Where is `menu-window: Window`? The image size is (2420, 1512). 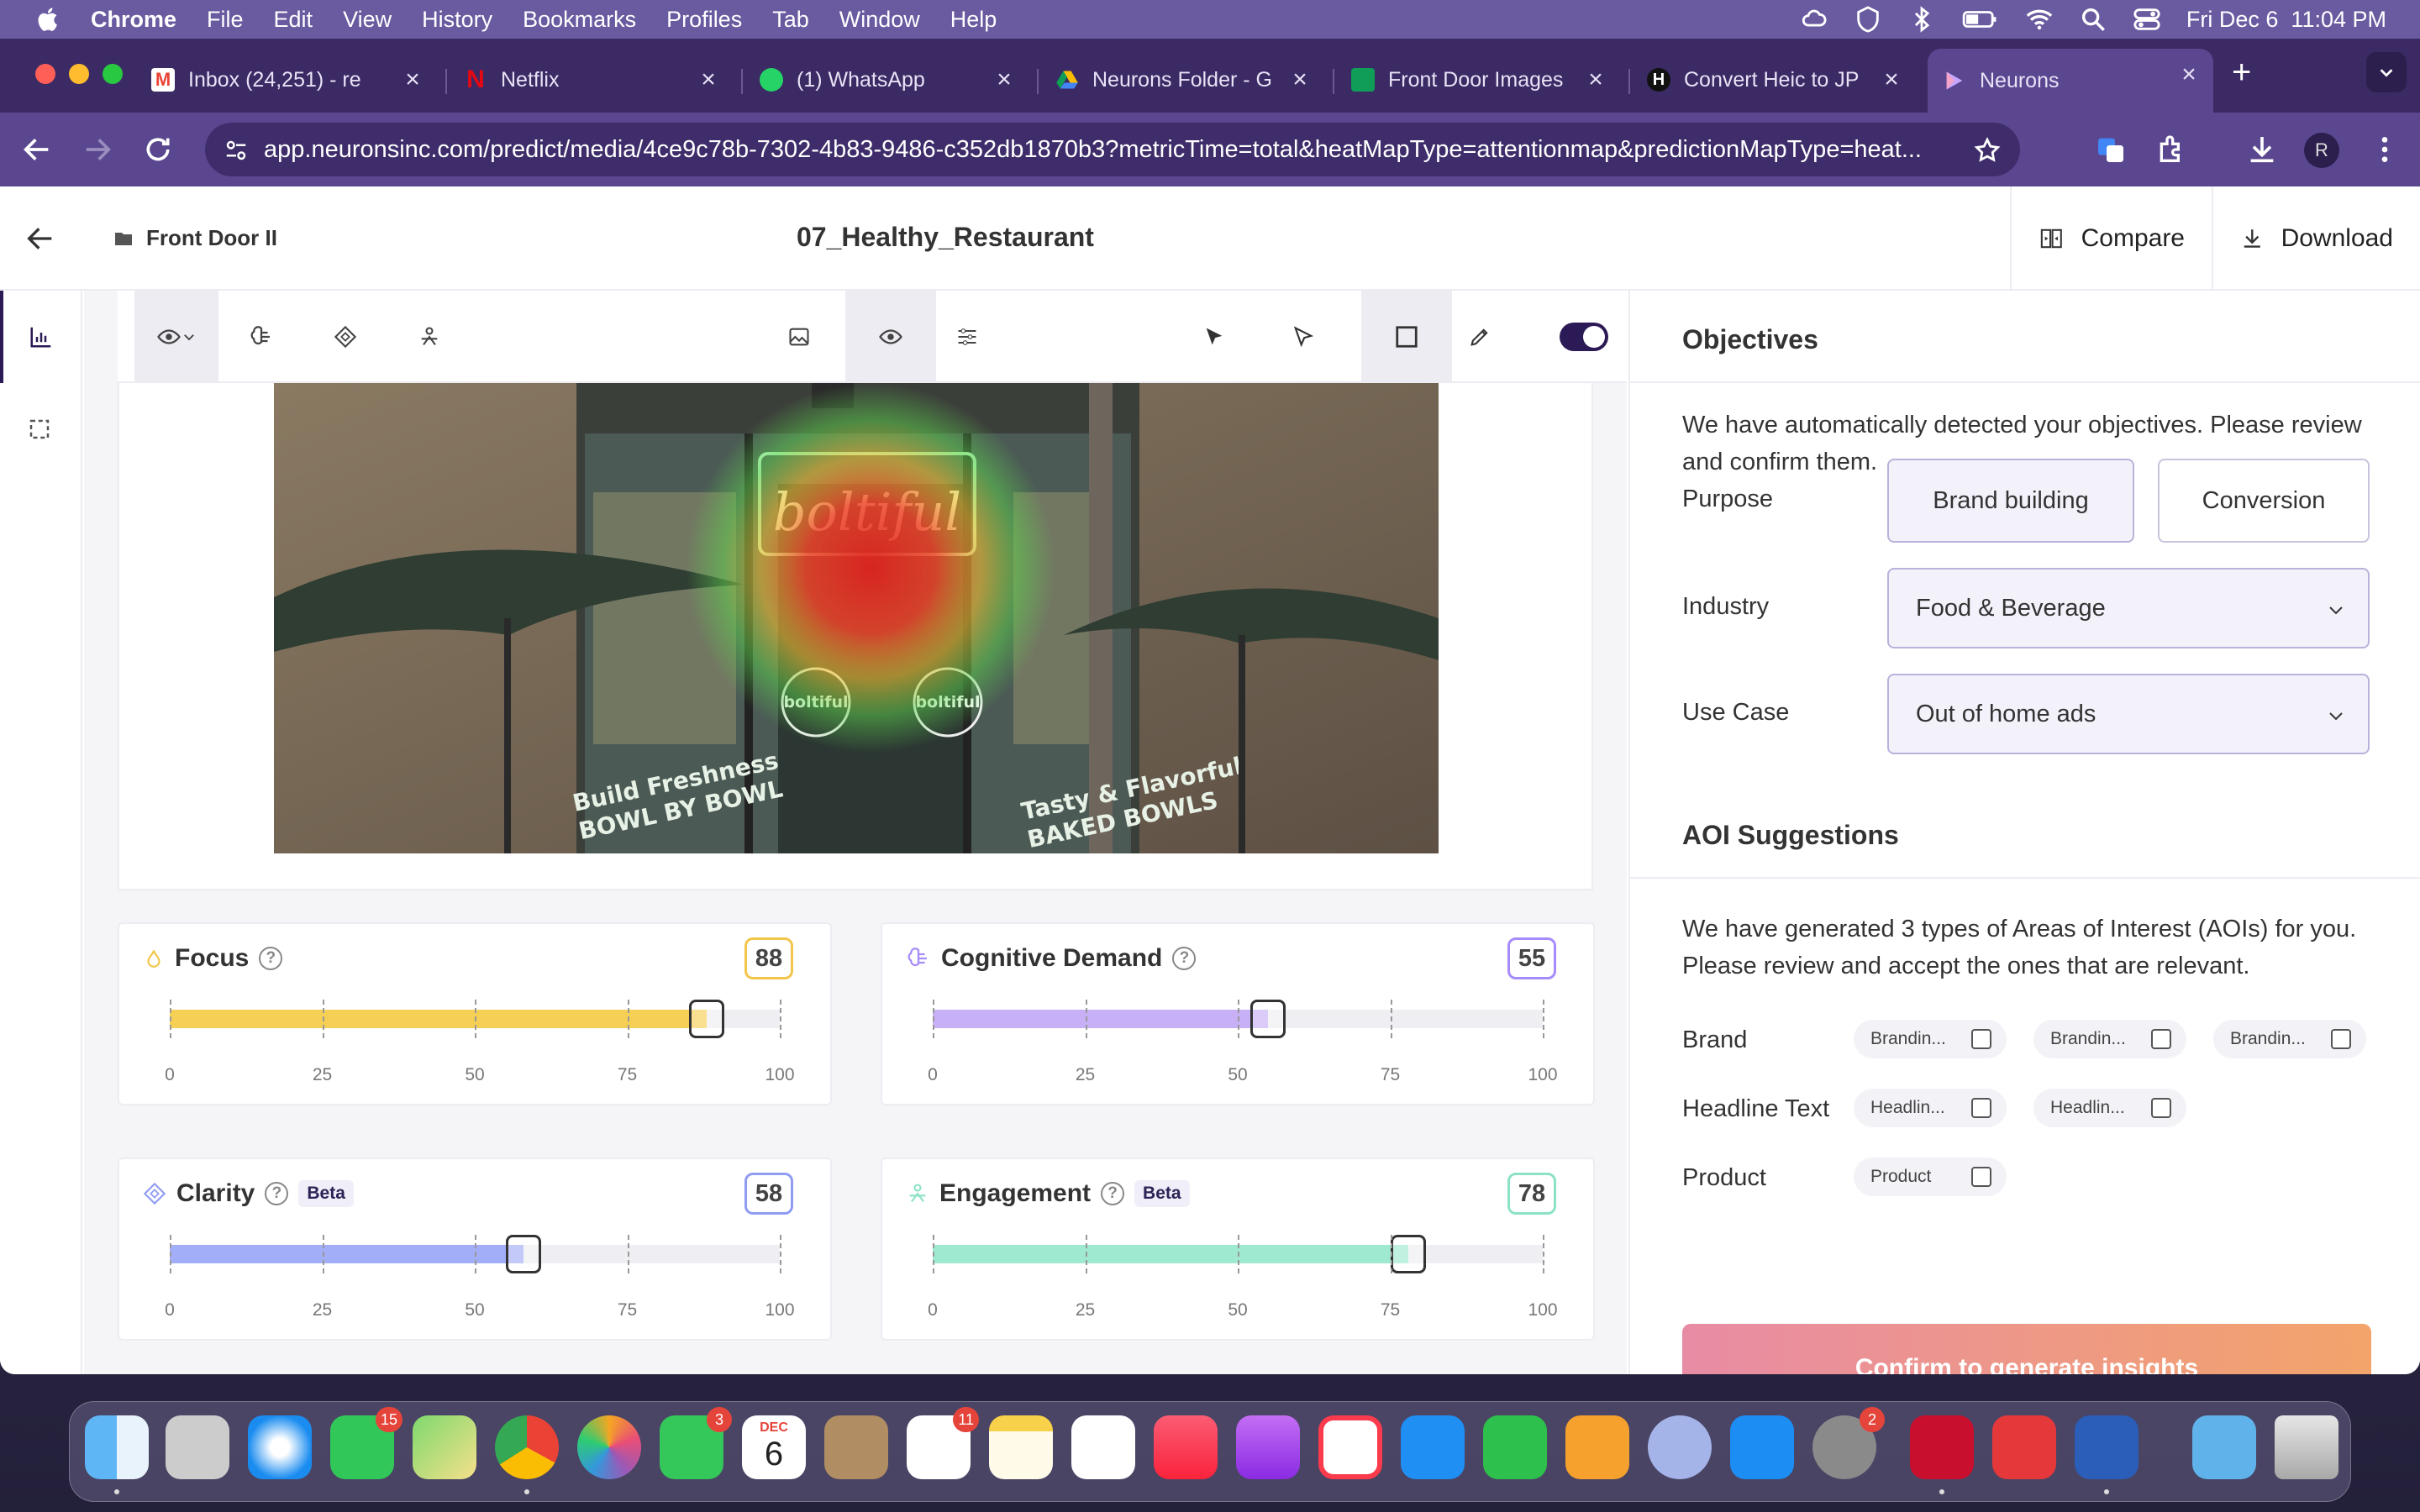
menu-window: Window is located at coordinates (879, 20).